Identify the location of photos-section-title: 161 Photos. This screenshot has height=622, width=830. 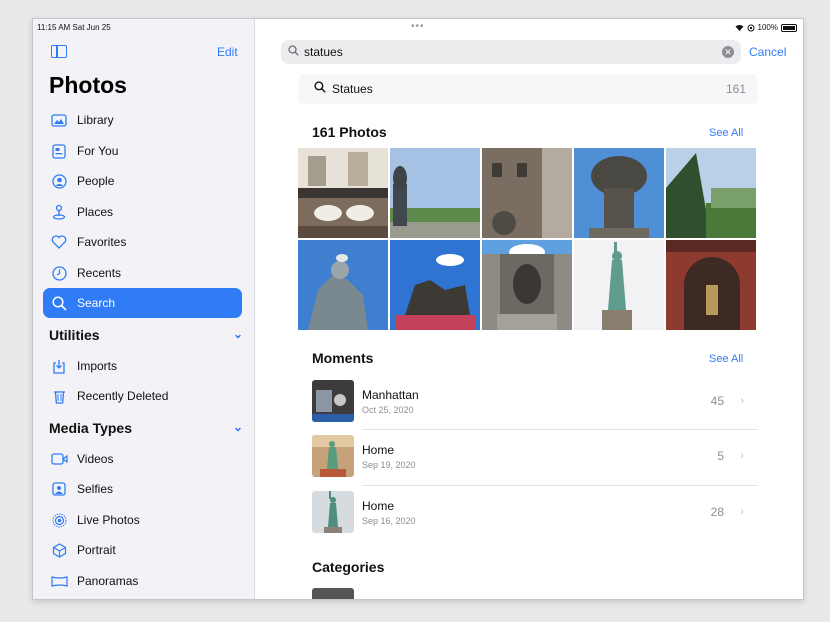
(349, 132).